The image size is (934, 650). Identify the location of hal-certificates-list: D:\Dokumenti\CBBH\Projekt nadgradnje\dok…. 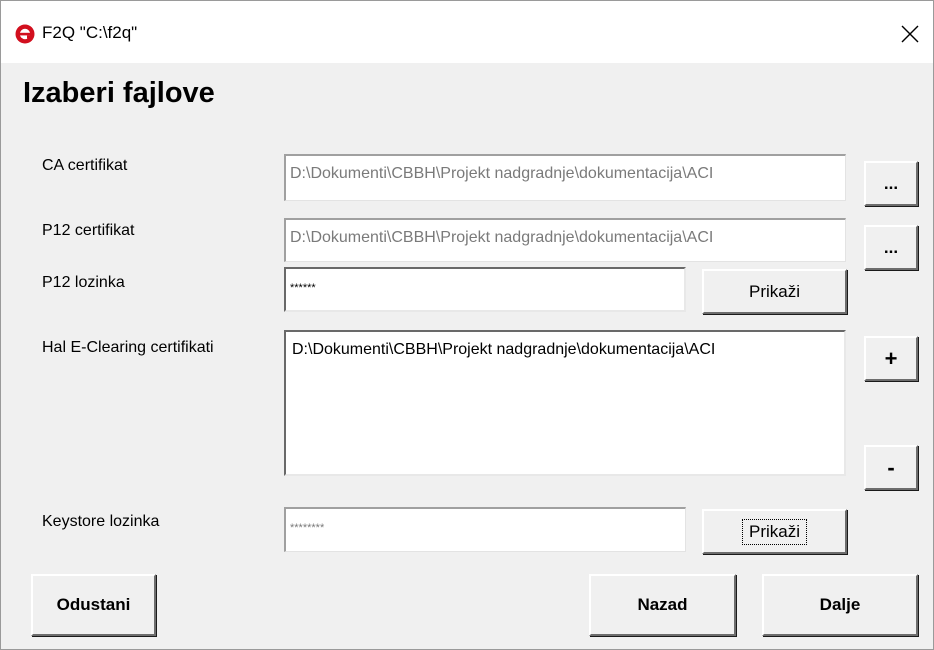
(565, 403).